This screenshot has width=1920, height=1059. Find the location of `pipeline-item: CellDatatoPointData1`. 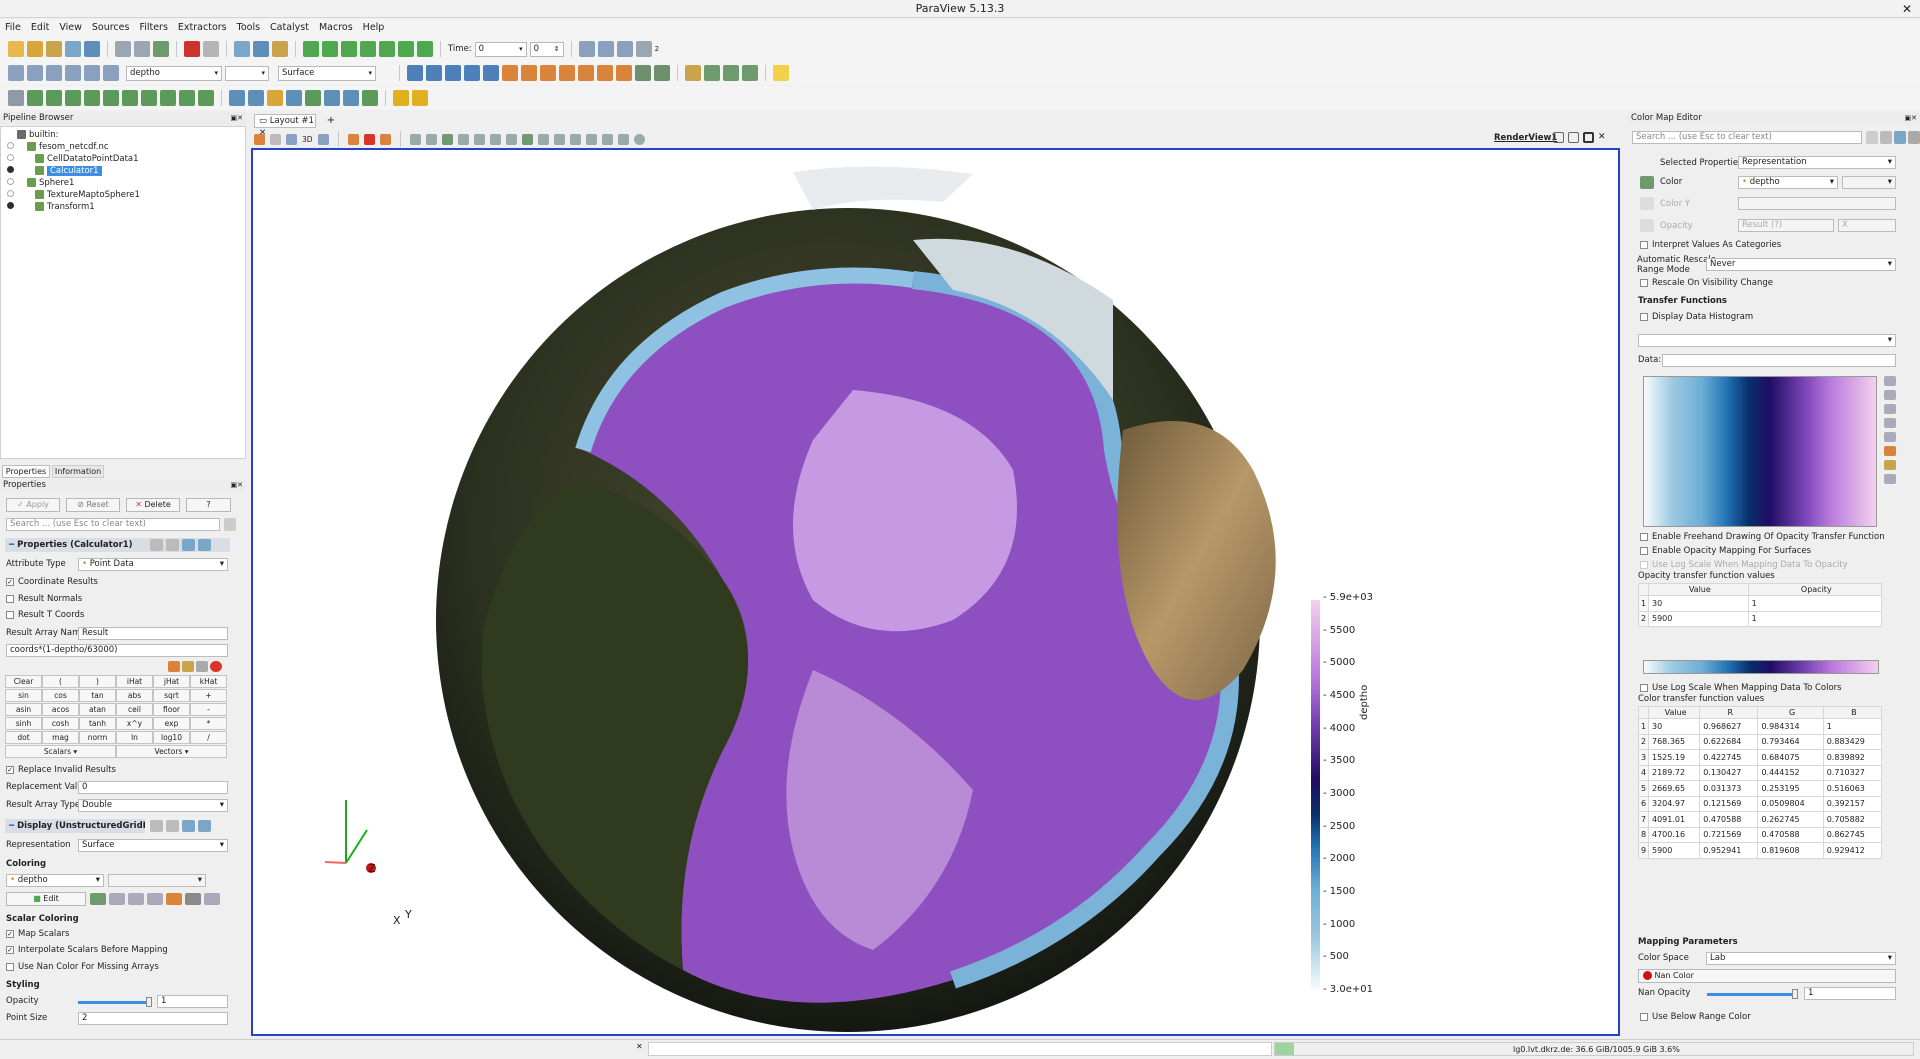

pipeline-item: CellDatatoPointData1 is located at coordinates (123, 159).